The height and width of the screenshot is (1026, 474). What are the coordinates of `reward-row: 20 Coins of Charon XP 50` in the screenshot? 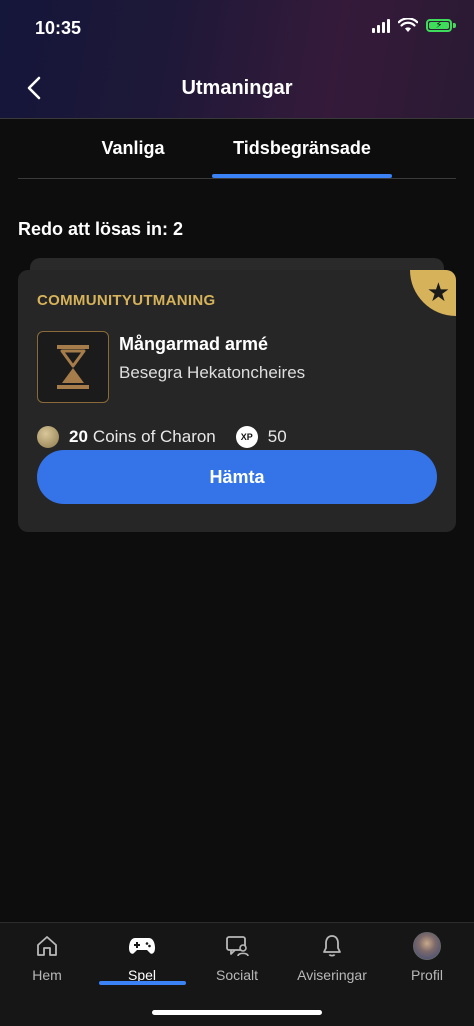 It's located at (162, 437).